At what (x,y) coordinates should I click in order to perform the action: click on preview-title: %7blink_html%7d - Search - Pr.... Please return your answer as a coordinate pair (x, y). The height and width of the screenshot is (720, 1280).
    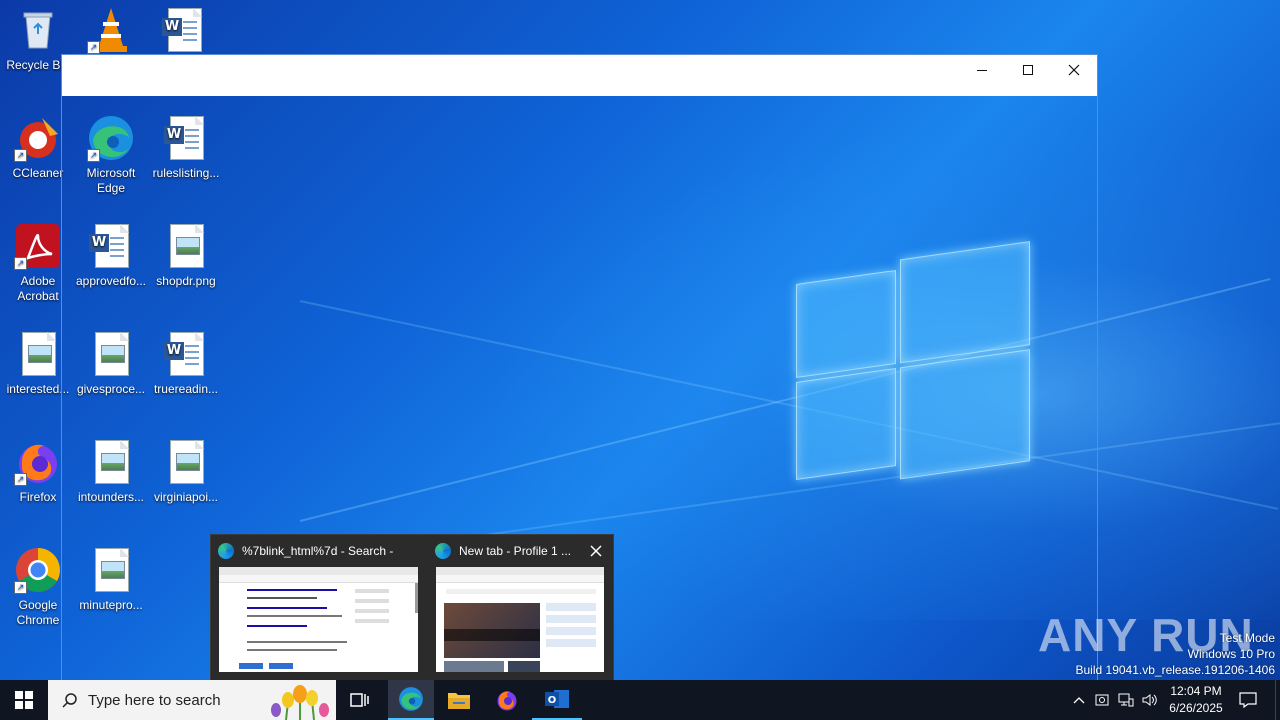
    Looking at the image, I should click on (317, 551).